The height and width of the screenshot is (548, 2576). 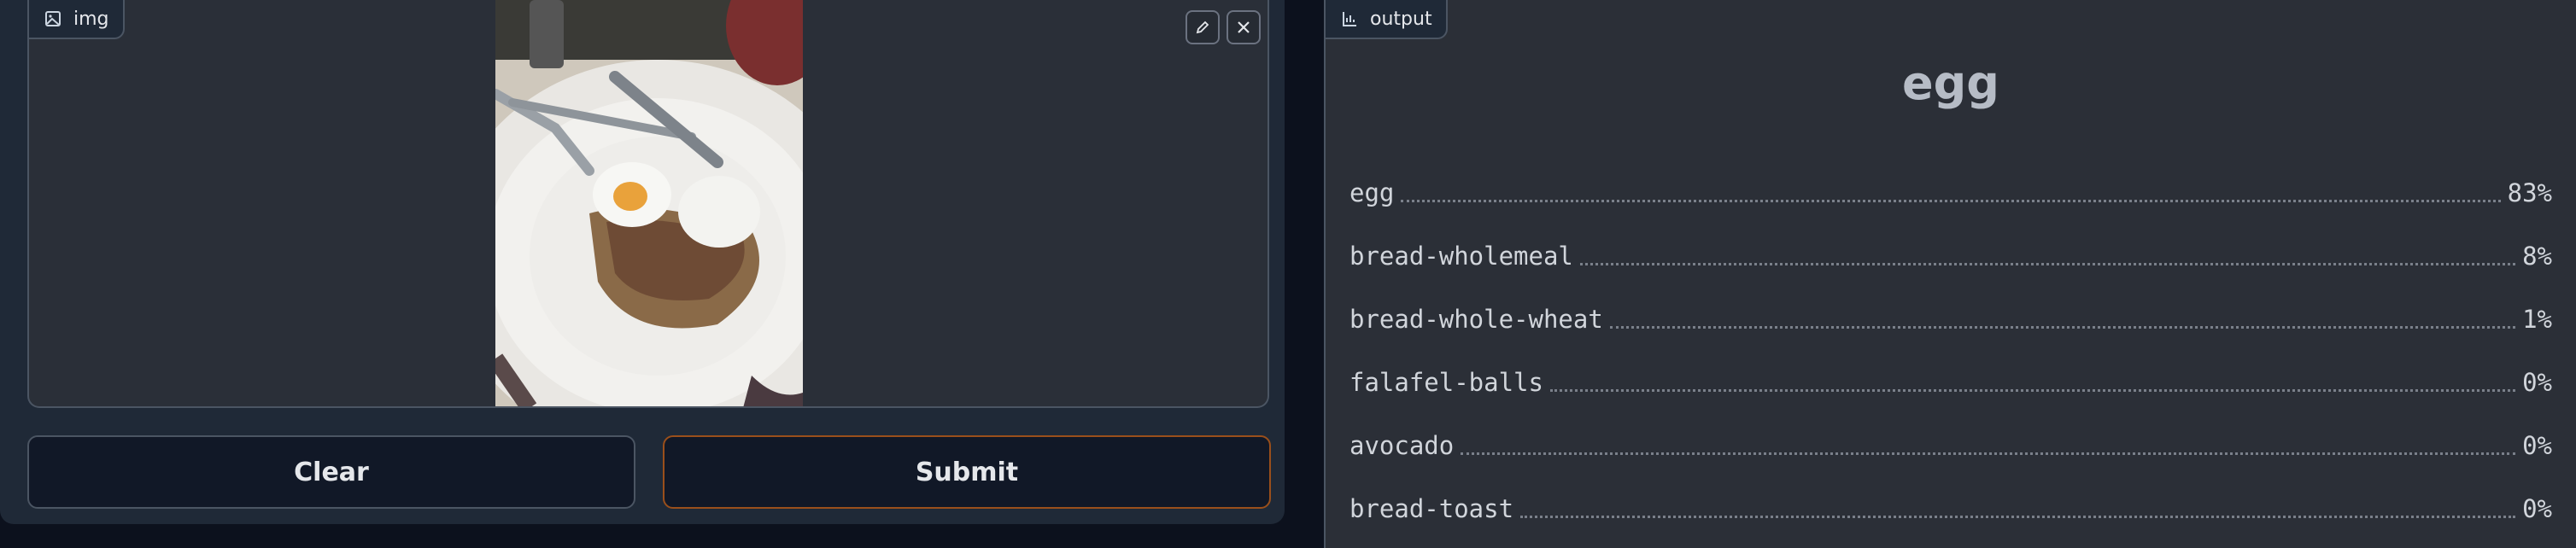 What do you see at coordinates (1431, 508) in the screenshot?
I see `confidence-label: bread-toast` at bounding box center [1431, 508].